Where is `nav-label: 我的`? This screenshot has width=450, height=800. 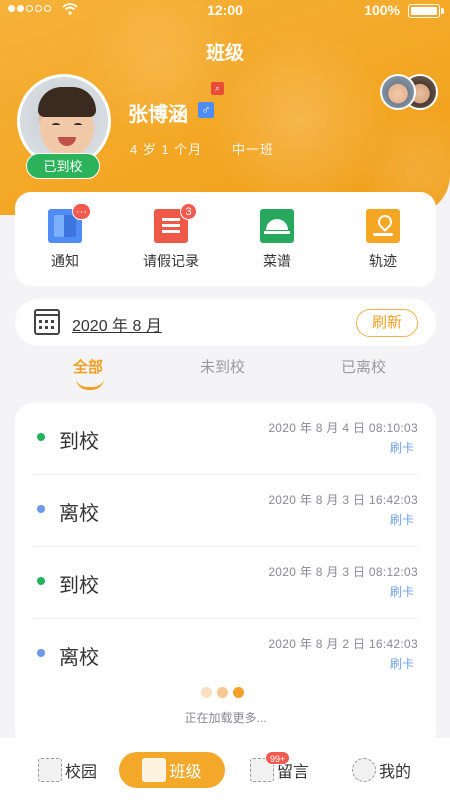
nav-label: 我的 is located at coordinates (395, 772).